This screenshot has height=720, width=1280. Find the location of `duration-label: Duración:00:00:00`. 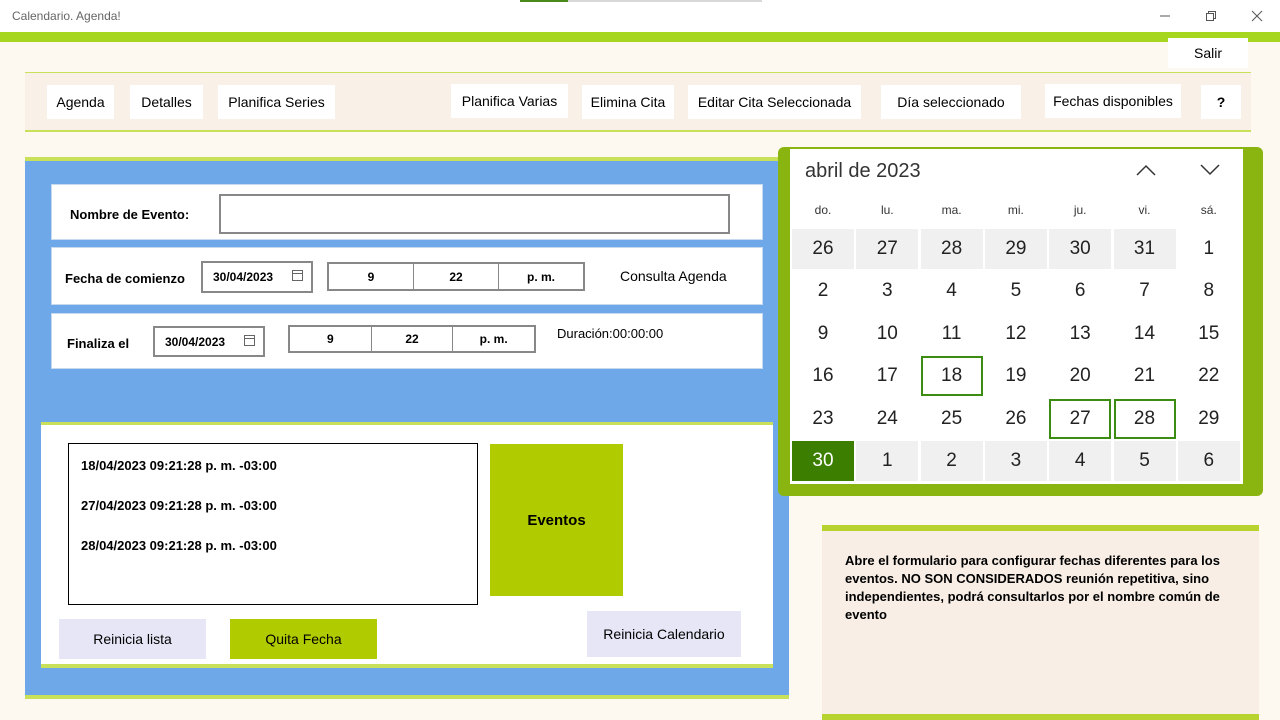

duration-label: Duración:00:00:00 is located at coordinates (610, 333).